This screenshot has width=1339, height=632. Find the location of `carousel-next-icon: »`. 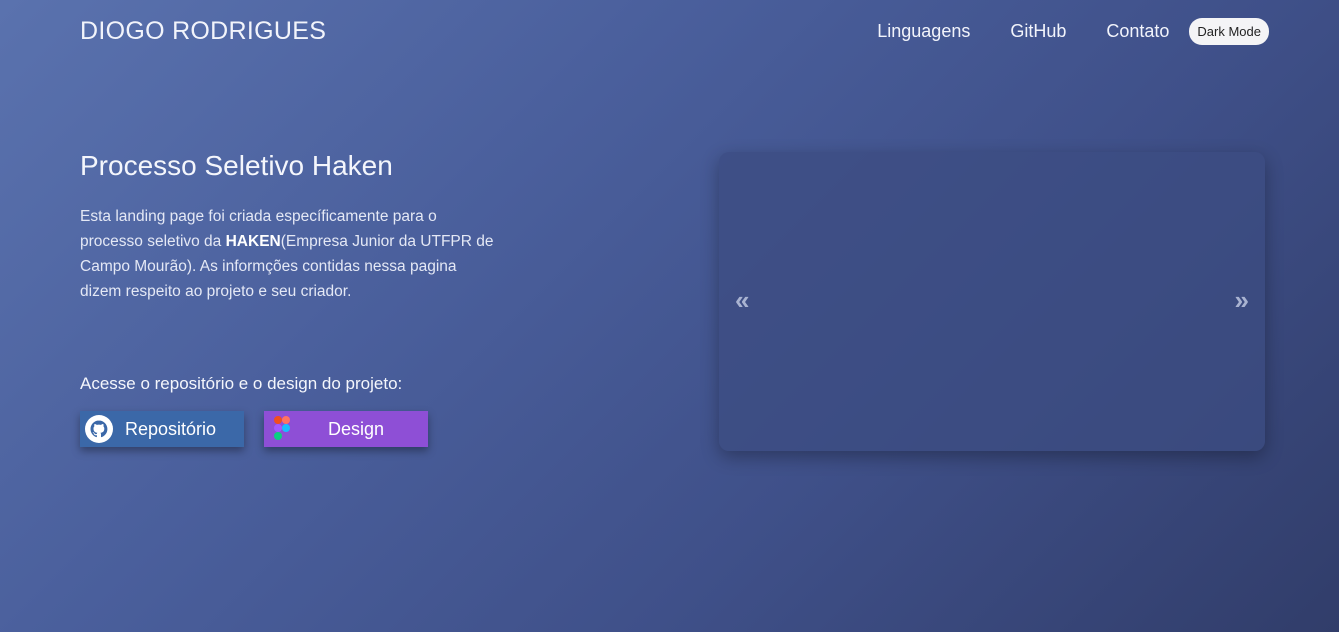

carousel-next-icon: » is located at coordinates (1242, 300).